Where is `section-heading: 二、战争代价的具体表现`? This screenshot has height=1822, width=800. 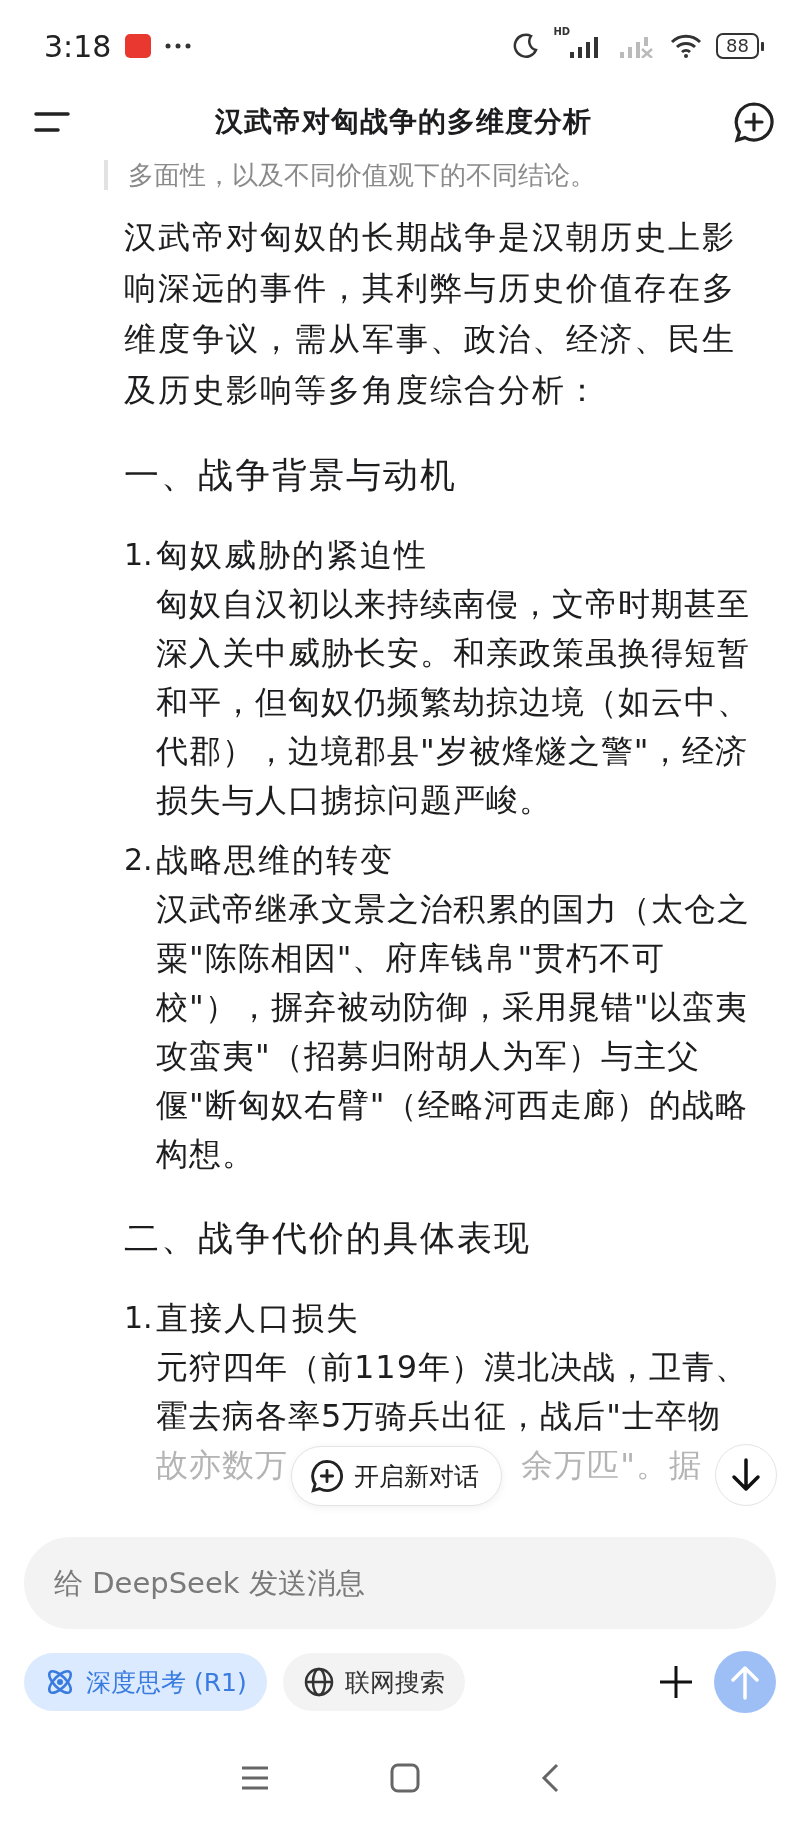
section-heading: 二、战争代价的具体表现 is located at coordinates (328, 1238).